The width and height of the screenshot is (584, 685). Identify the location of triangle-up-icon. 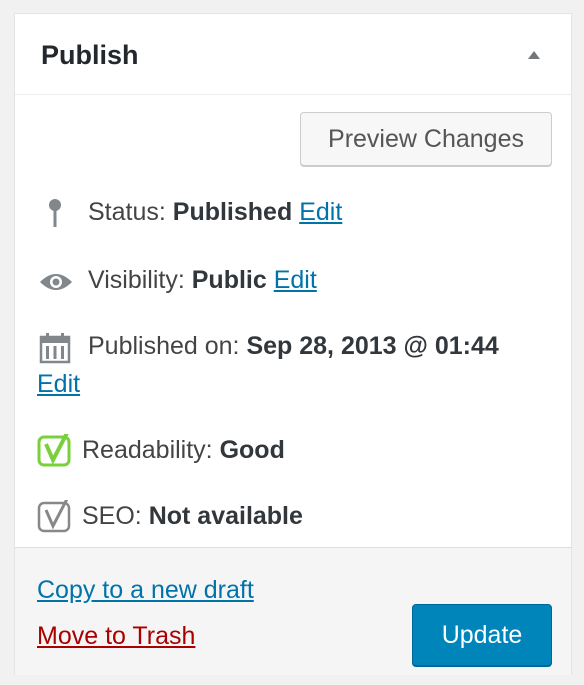
(534, 55).